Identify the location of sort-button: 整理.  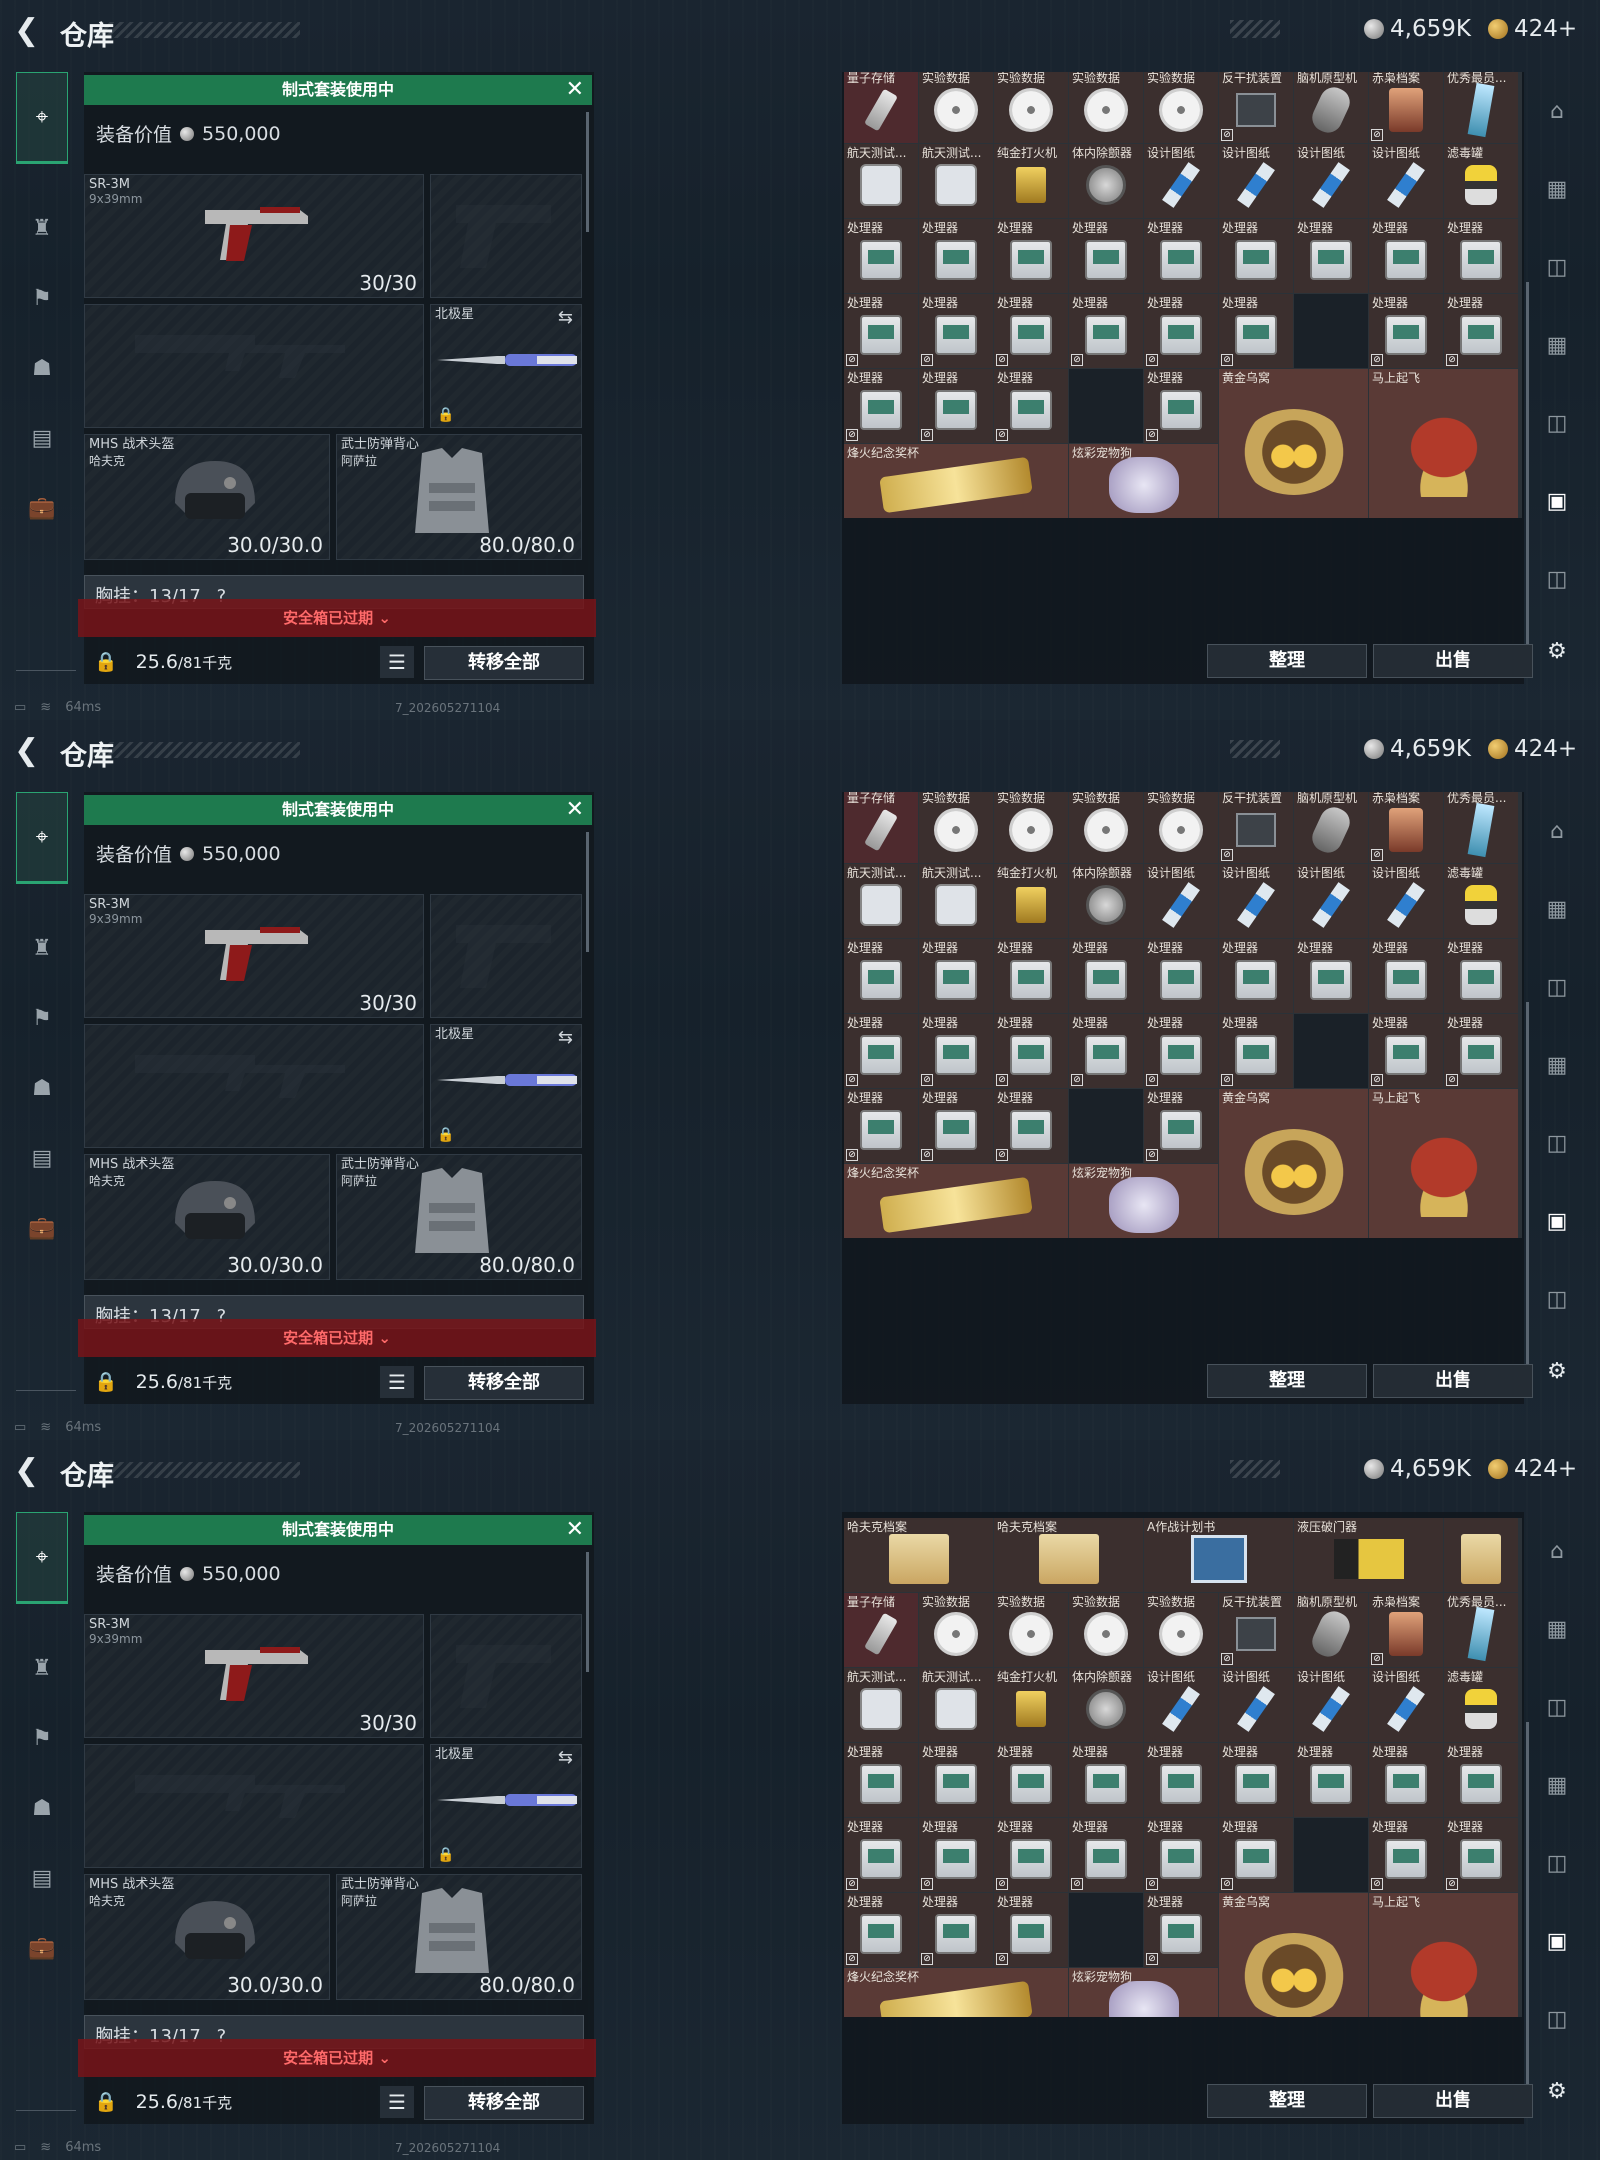
(1287, 2101).